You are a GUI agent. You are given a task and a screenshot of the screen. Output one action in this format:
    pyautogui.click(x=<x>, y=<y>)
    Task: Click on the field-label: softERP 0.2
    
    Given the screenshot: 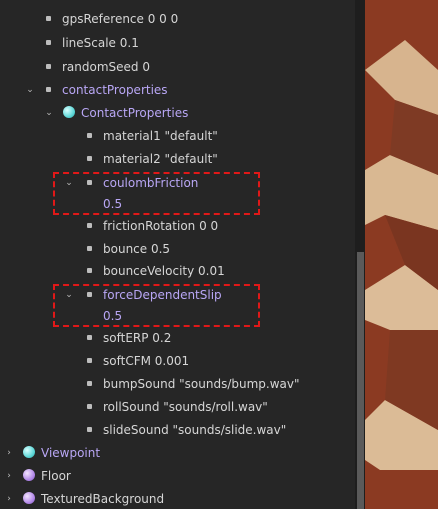 What is the action you would take?
    pyautogui.click(x=137, y=338)
    